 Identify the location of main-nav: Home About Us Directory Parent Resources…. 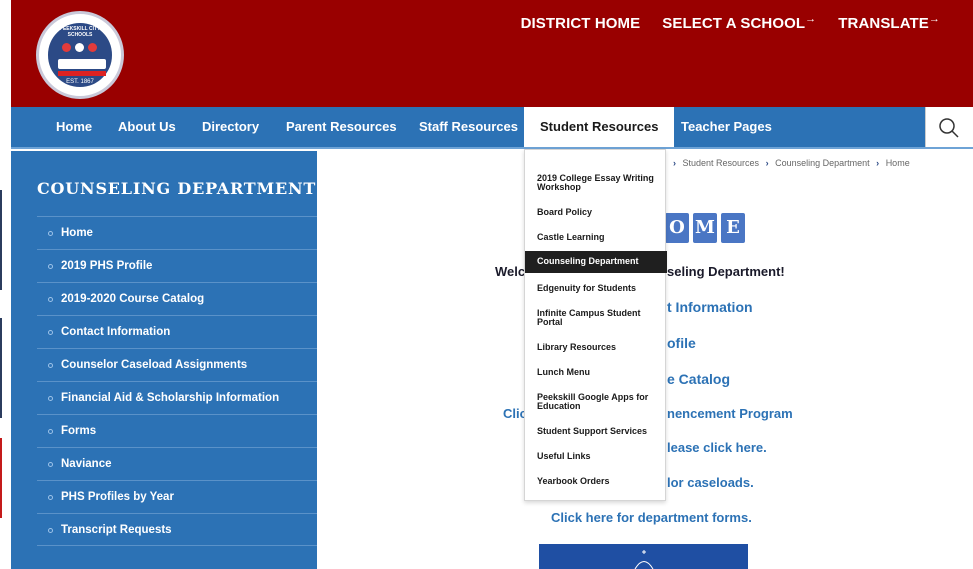
(492, 128).